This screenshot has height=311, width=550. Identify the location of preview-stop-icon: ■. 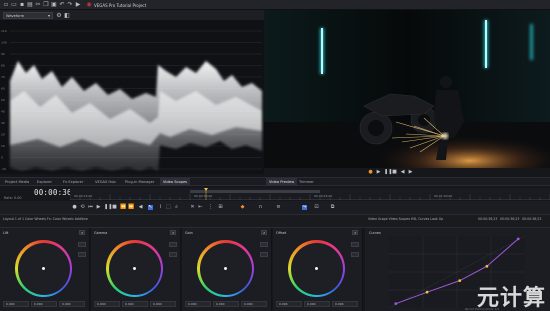
(394, 172).